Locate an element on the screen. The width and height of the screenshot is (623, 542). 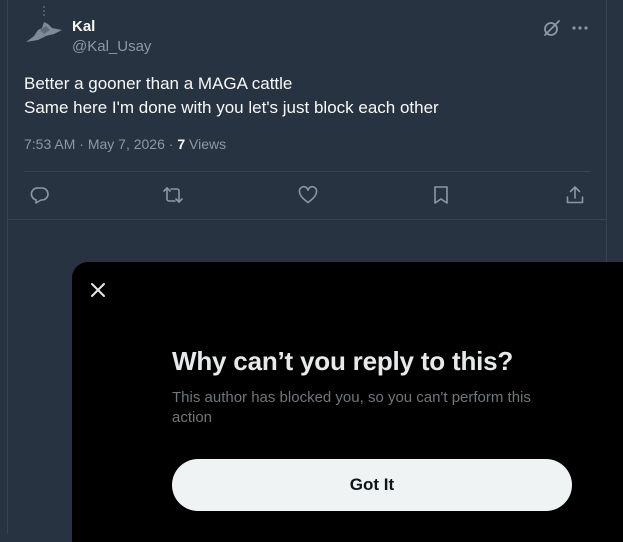
dialog-title: Why can’t you reply to this? is located at coordinates (343, 361).